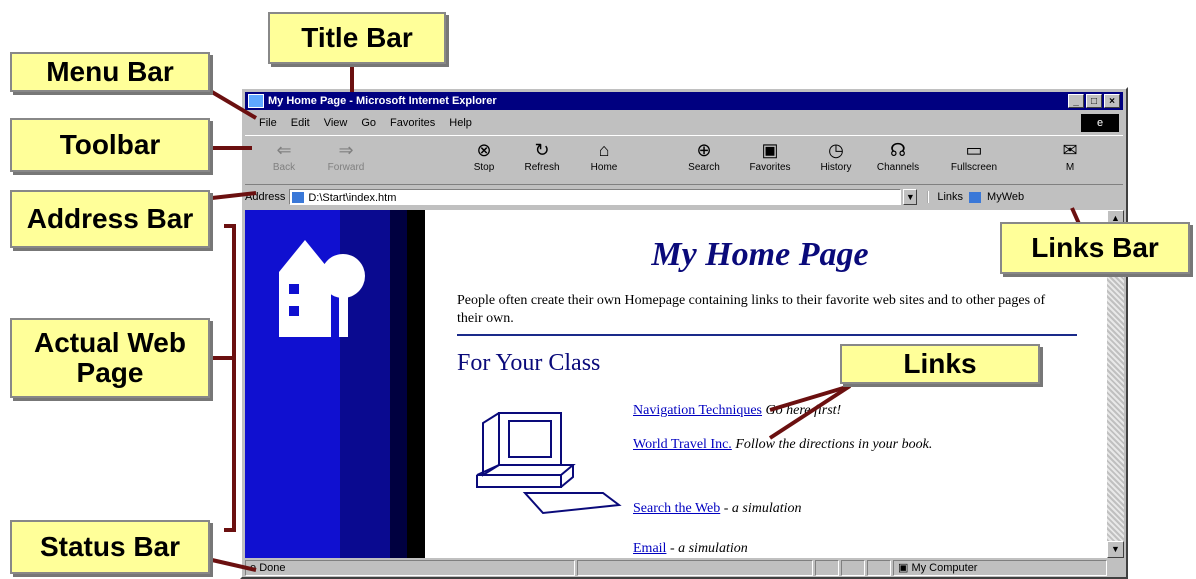 This screenshot has width=1196, height=579. What do you see at coordinates (1115, 549) in the screenshot?
I see `scroll-down-button: ▼` at bounding box center [1115, 549].